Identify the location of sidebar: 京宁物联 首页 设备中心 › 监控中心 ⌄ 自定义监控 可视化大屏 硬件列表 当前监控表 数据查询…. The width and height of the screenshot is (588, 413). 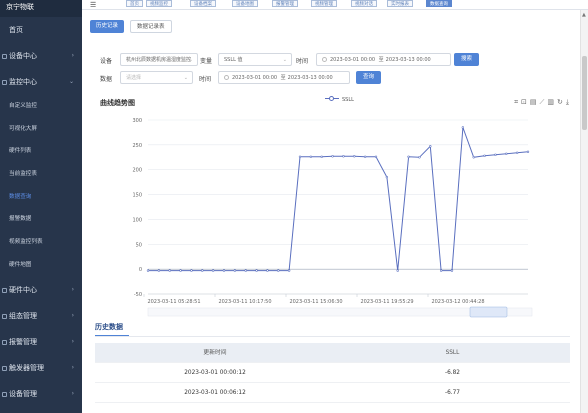
(41, 206).